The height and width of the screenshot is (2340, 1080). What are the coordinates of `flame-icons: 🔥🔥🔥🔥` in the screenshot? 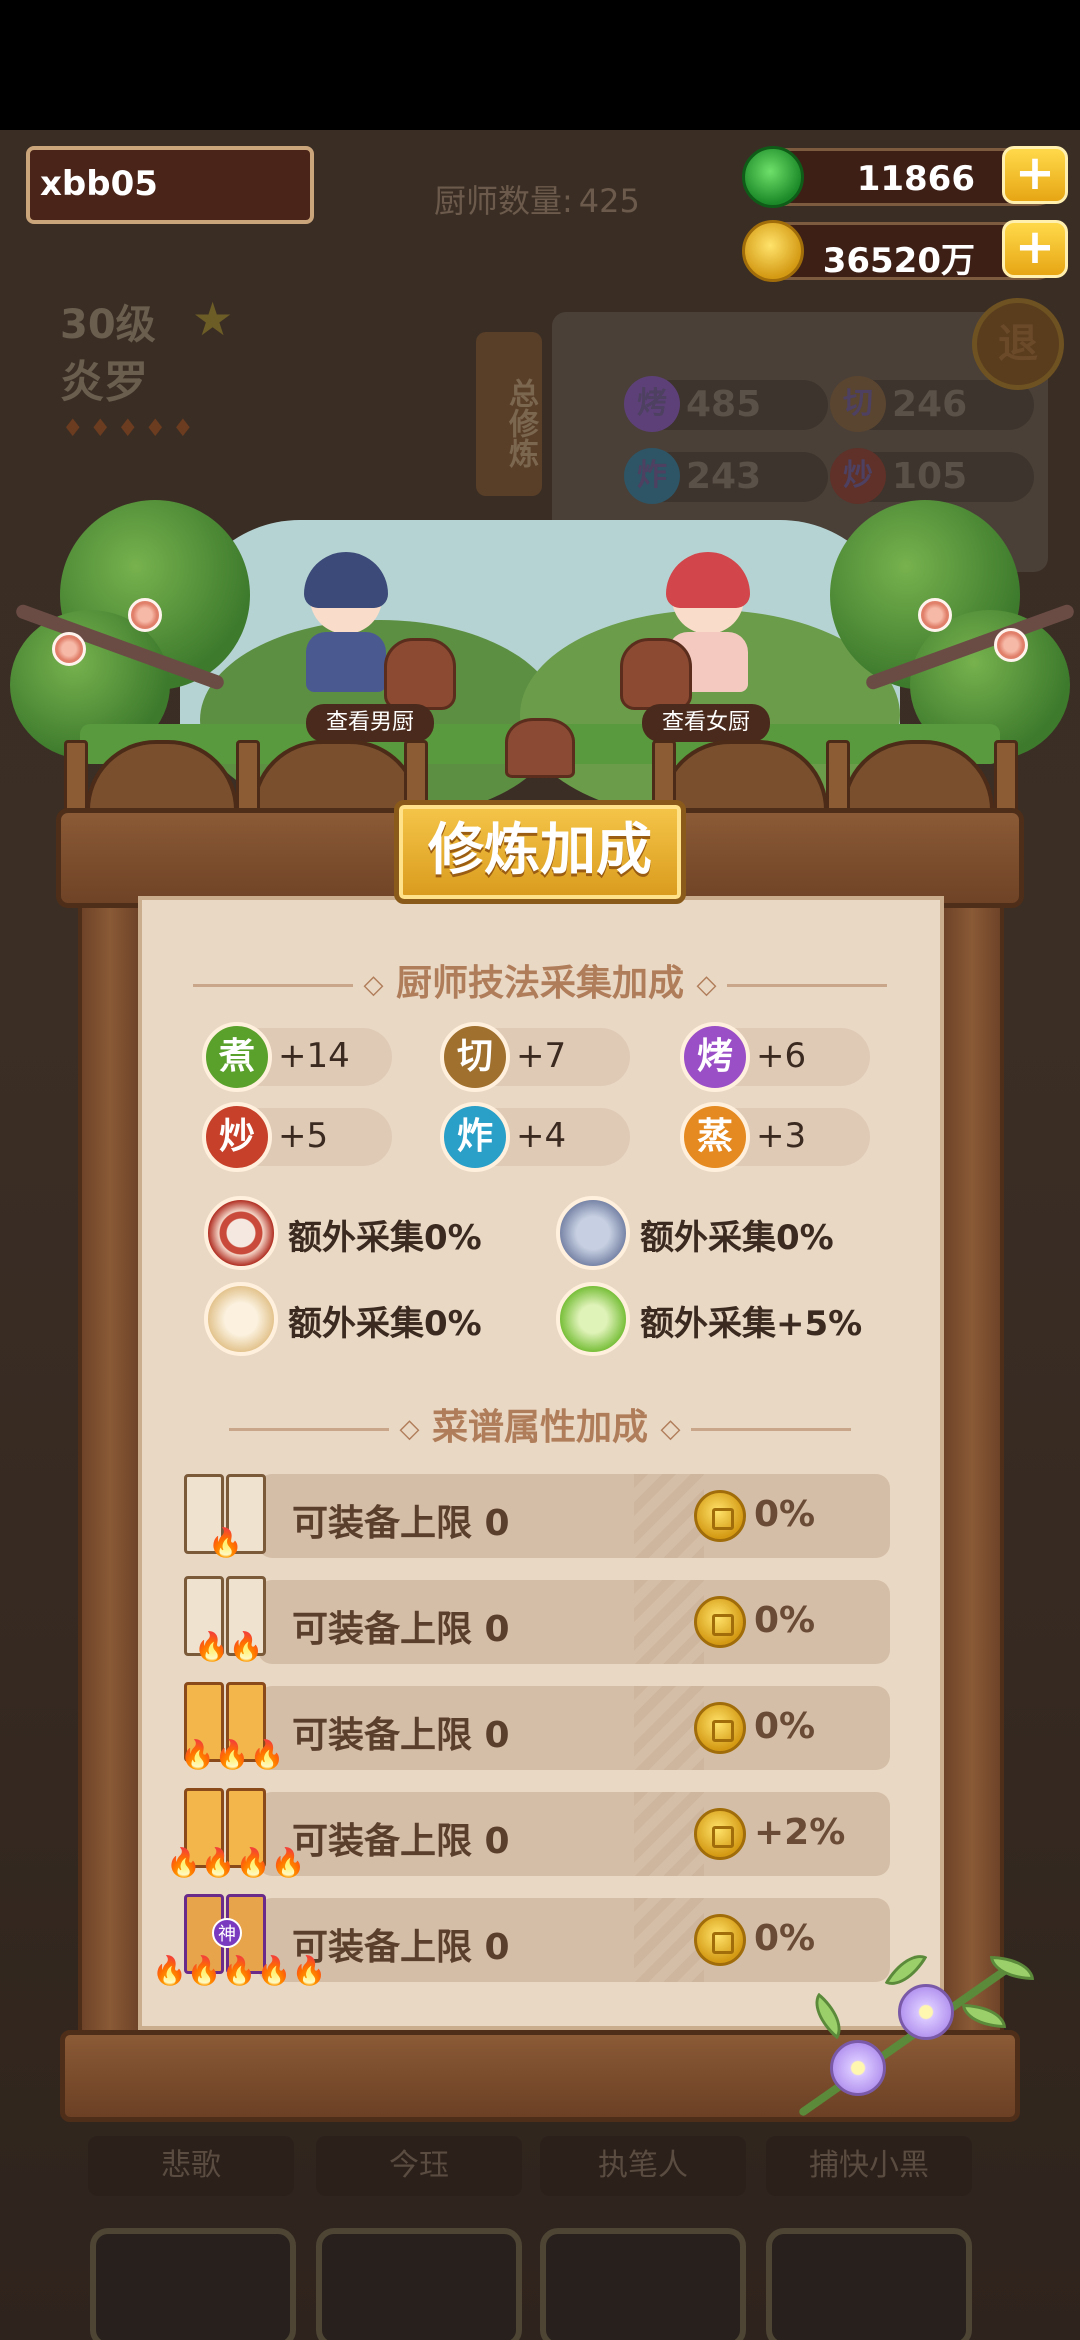 It's located at (236, 1862).